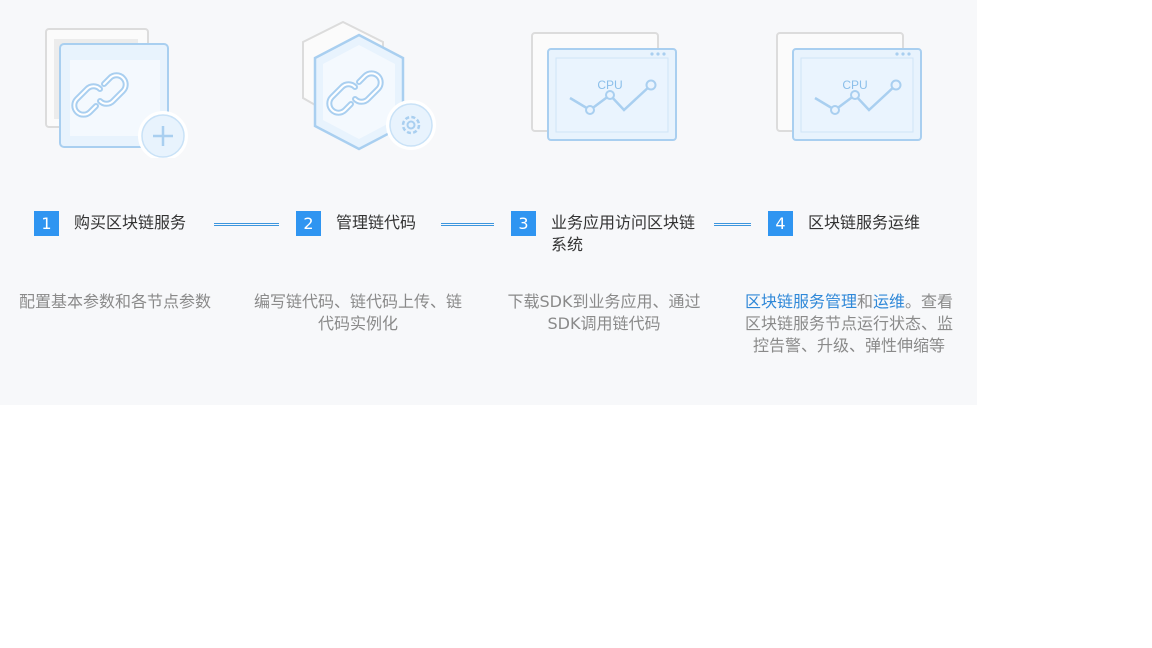 Image resolution: width=1152 pixels, height=648 pixels. What do you see at coordinates (365, 88) in the screenshot?
I see `chain-settings-icon` at bounding box center [365, 88].